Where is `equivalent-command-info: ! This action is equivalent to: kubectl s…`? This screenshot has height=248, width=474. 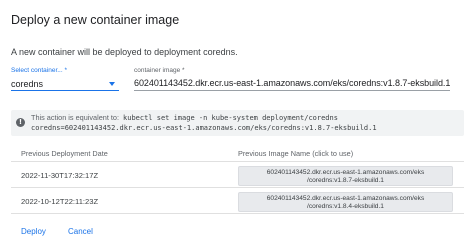
equivalent-command-info: ! This action is equivalent to: kubectl s… is located at coordinates (237, 123).